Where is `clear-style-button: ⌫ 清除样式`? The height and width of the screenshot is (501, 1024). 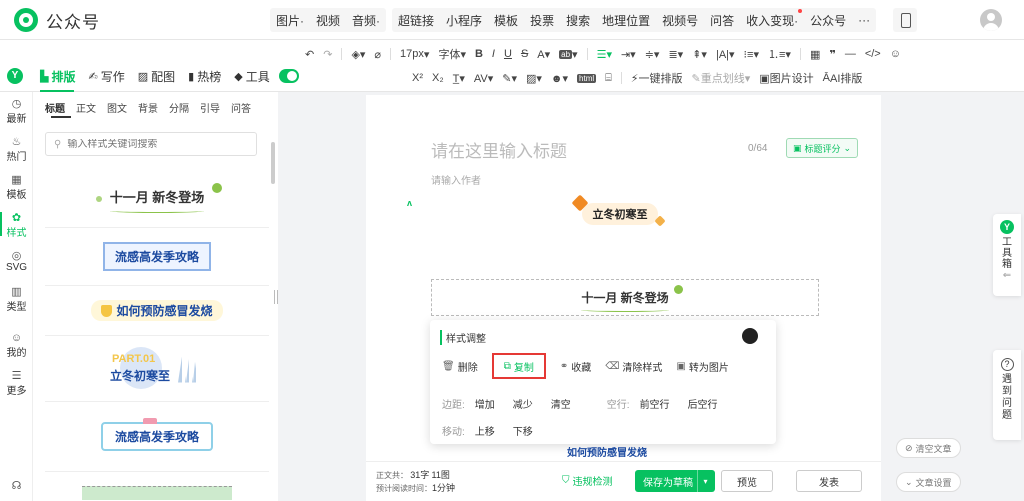 clear-style-button: ⌫ 清除样式 is located at coordinates (633, 366).